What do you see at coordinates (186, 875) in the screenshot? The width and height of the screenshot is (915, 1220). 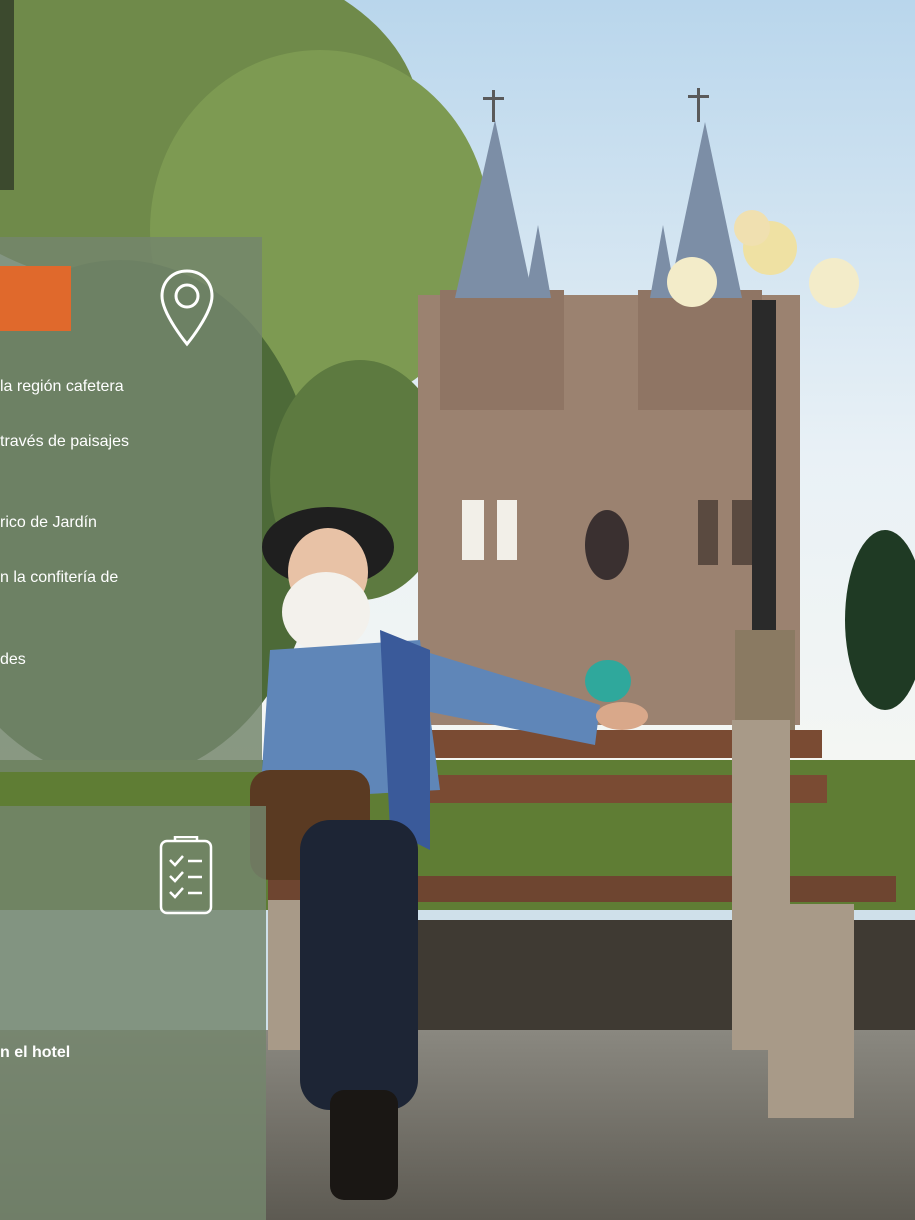 I see `checklist-icon` at bounding box center [186, 875].